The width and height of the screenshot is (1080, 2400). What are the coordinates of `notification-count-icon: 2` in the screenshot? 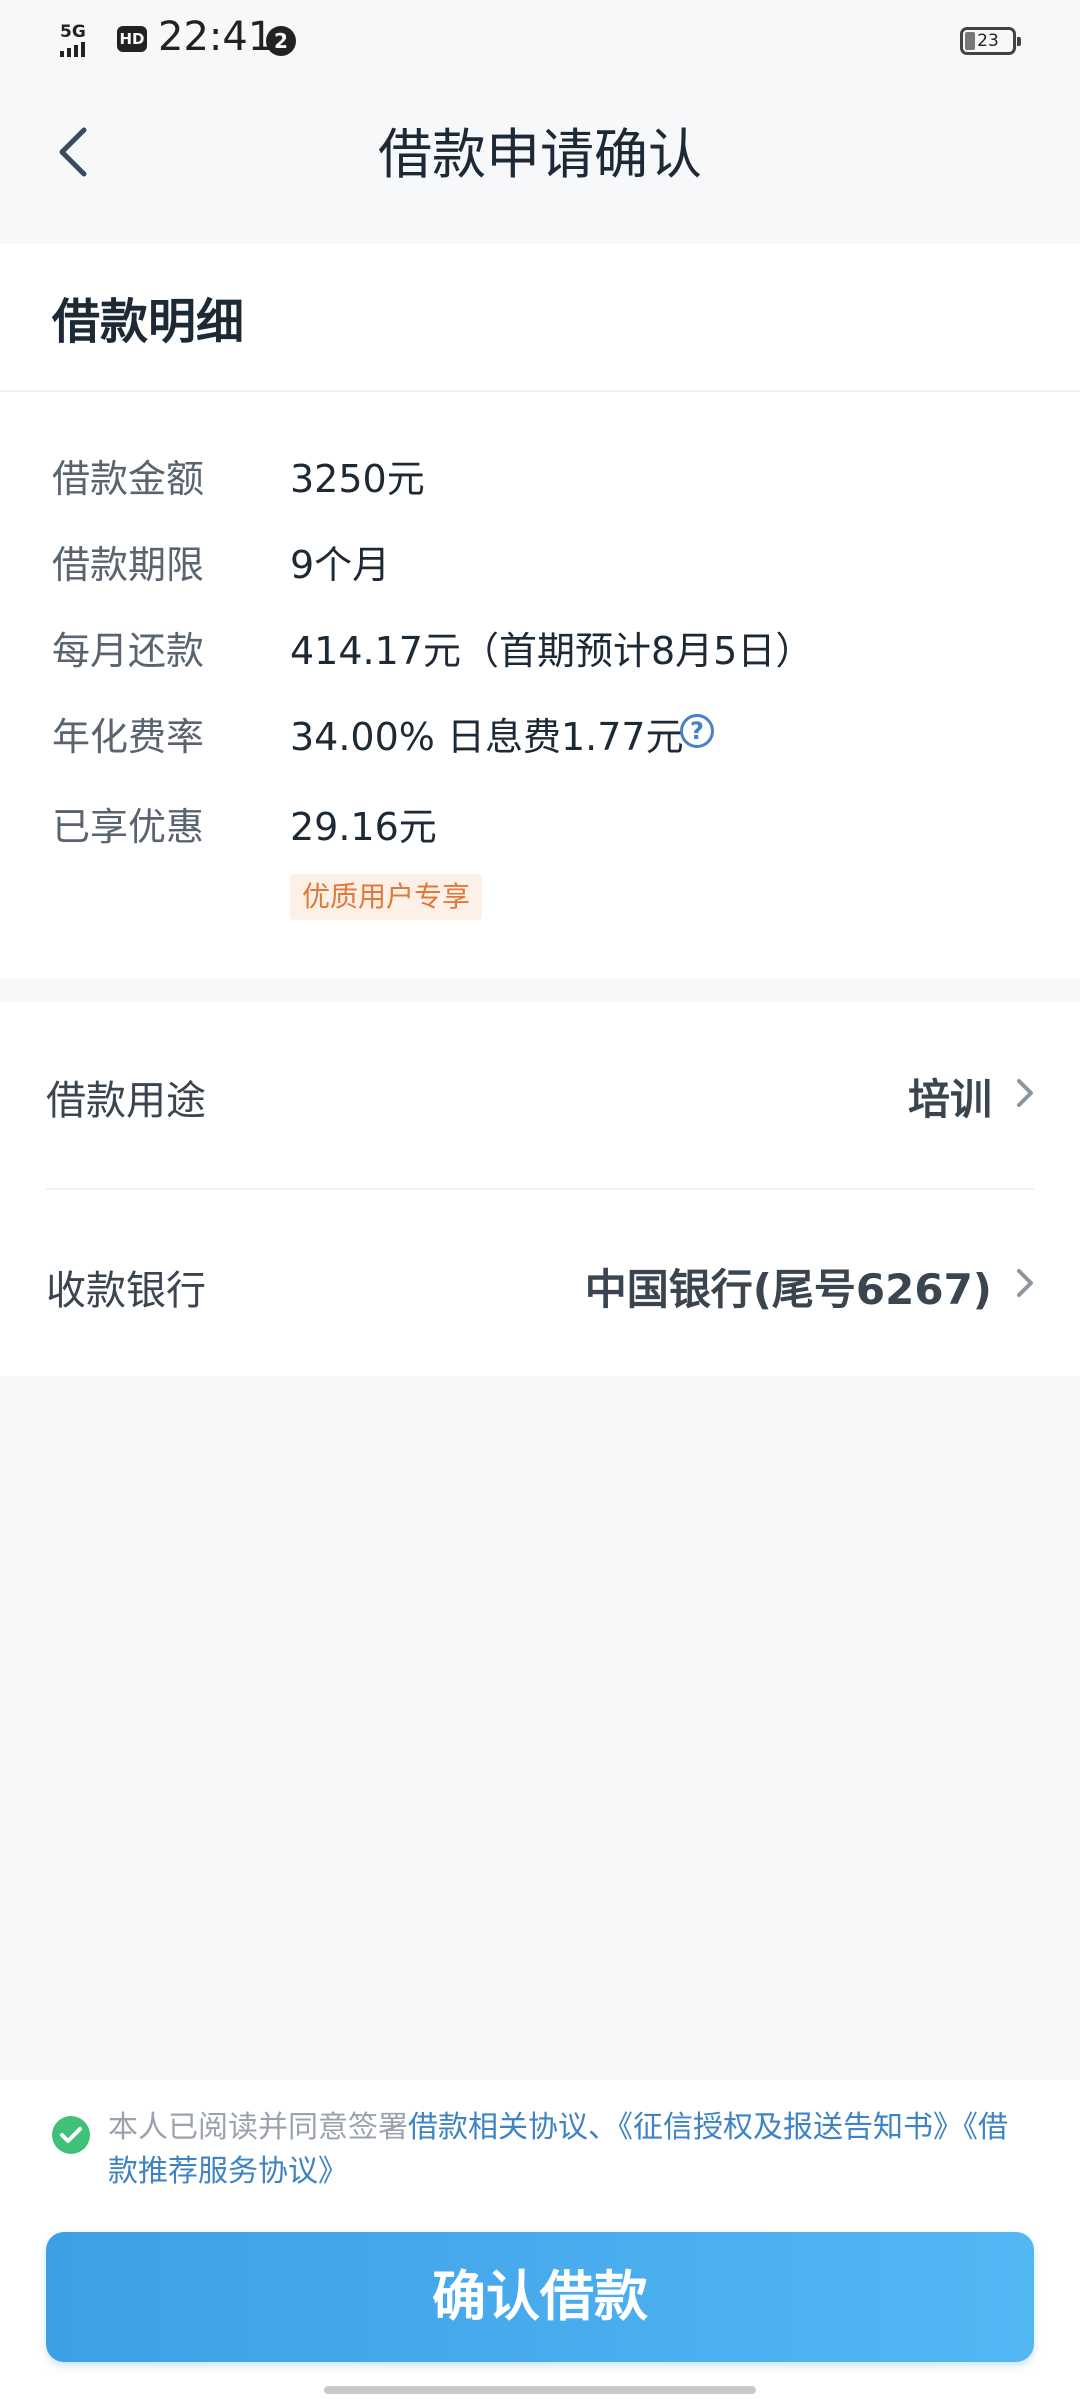 It's located at (281, 41).